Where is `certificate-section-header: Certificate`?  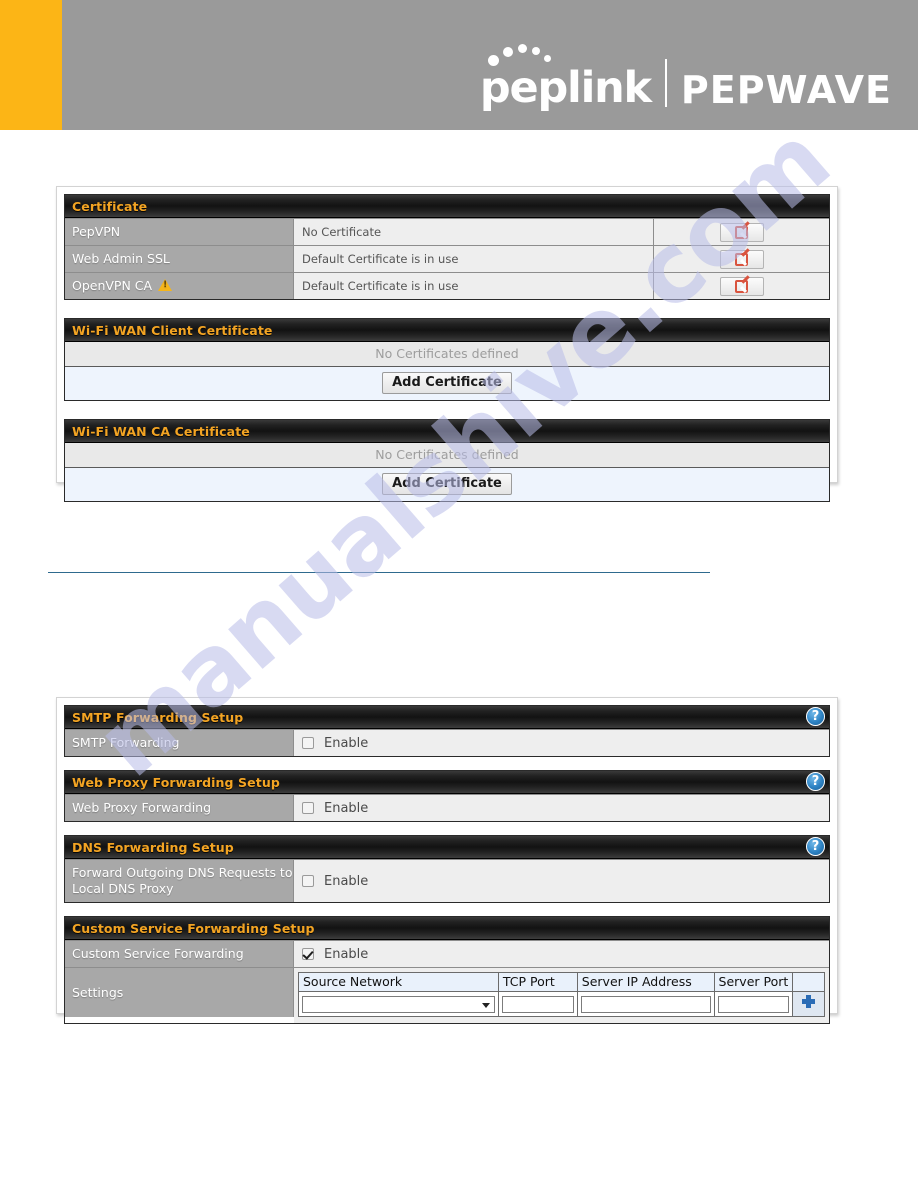 certificate-section-header: Certificate is located at coordinates (447, 206).